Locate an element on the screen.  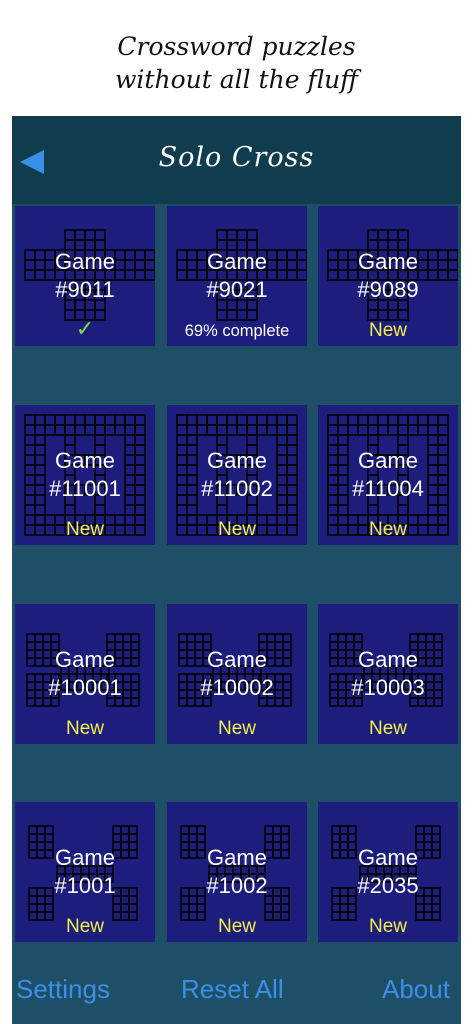
game-name: Game #11001 is located at coordinates (85, 475).